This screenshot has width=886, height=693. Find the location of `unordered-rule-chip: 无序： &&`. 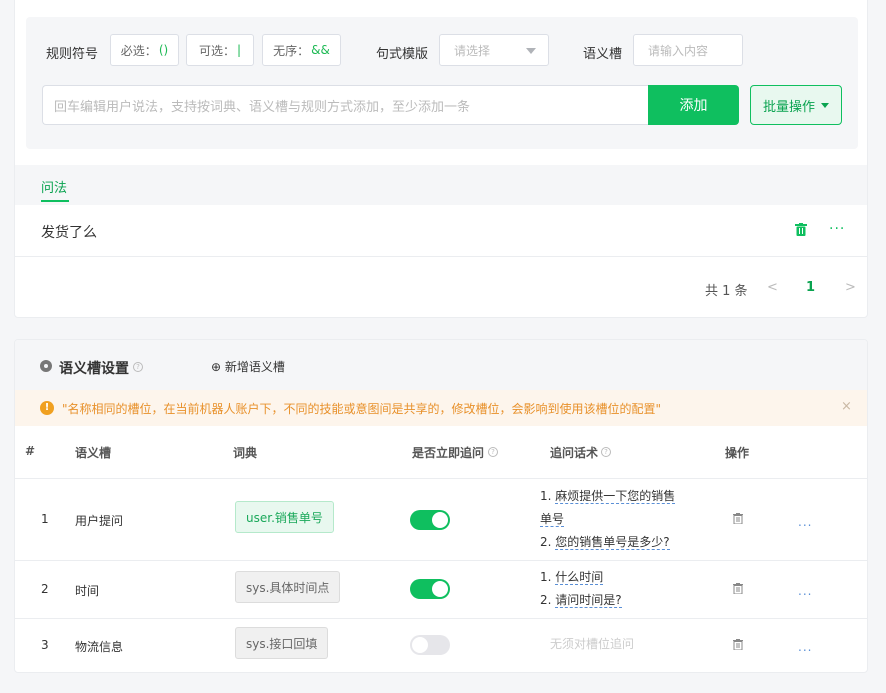

unordered-rule-chip: 无序： && is located at coordinates (301, 50).